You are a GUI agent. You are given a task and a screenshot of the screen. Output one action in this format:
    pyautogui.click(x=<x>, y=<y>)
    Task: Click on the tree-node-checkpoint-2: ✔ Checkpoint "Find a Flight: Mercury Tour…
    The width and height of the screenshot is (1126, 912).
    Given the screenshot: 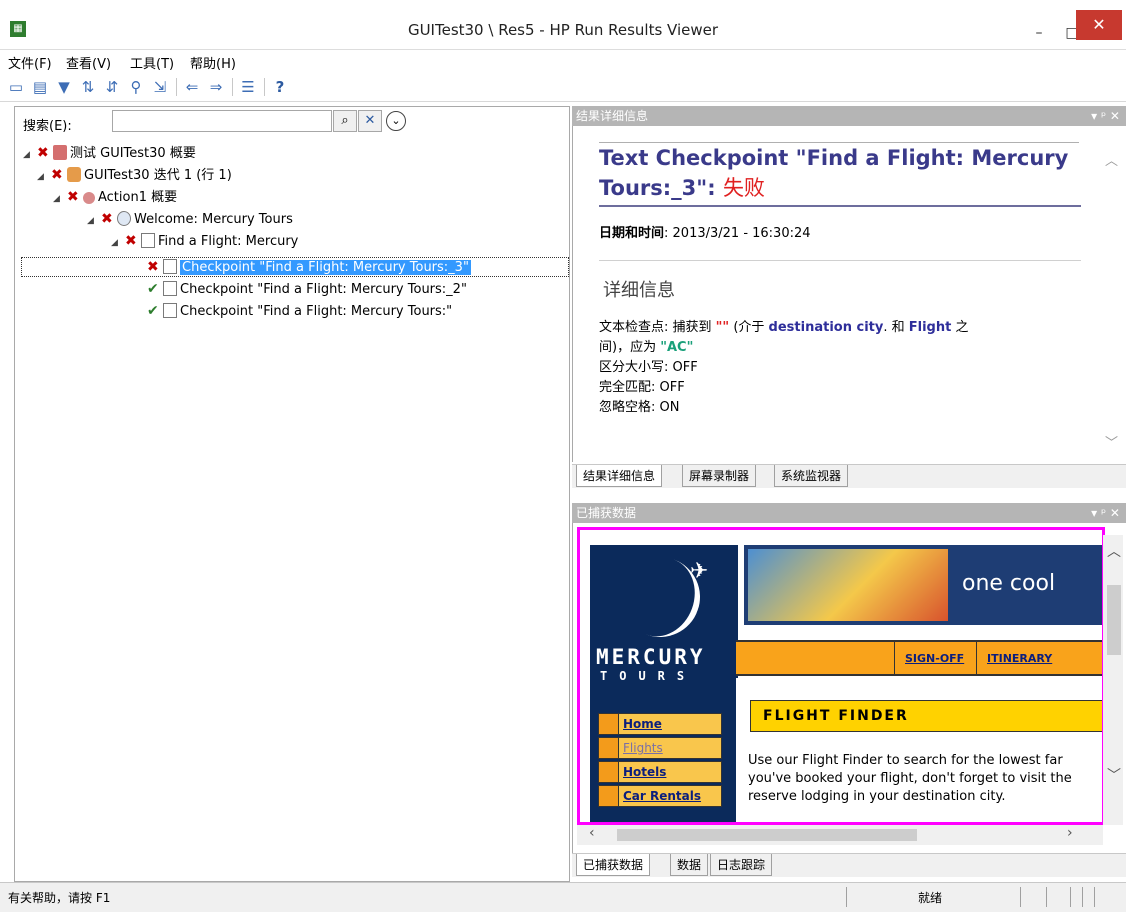 What is the action you would take?
    pyautogui.click(x=307, y=290)
    